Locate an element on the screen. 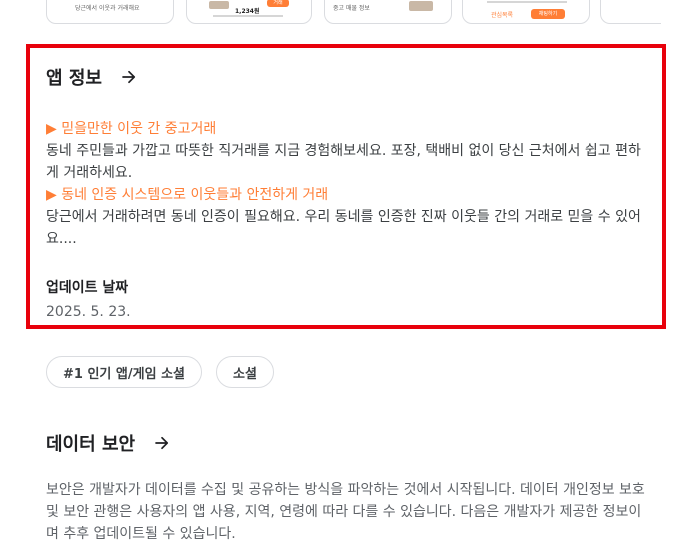 Image resolution: width=684 pixels, height=558 pixels. update-date-label: 업데이트 날짜 is located at coordinates (87, 288).